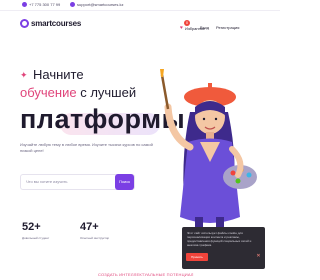  Describe the element at coordinates (48, 92) in the screenshot. I see `hero-title-highlight: обучение` at that location.